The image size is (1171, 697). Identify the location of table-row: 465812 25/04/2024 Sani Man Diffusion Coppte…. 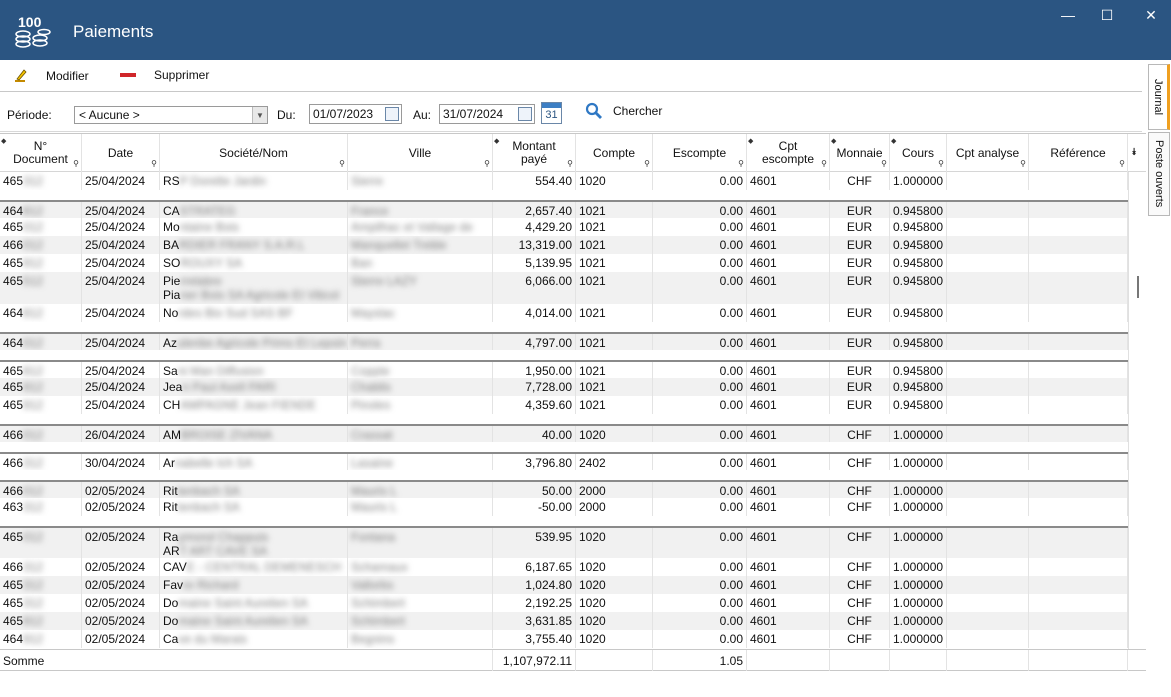
(564, 369).